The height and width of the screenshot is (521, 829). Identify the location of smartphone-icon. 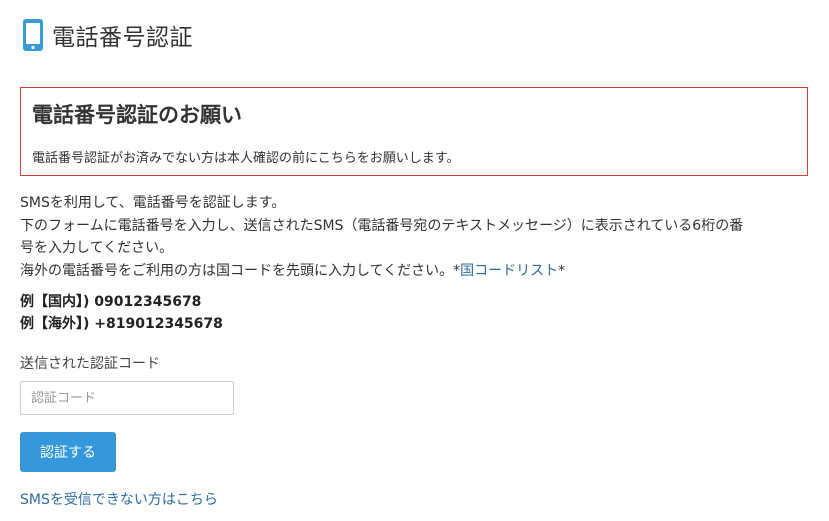
(33, 35).